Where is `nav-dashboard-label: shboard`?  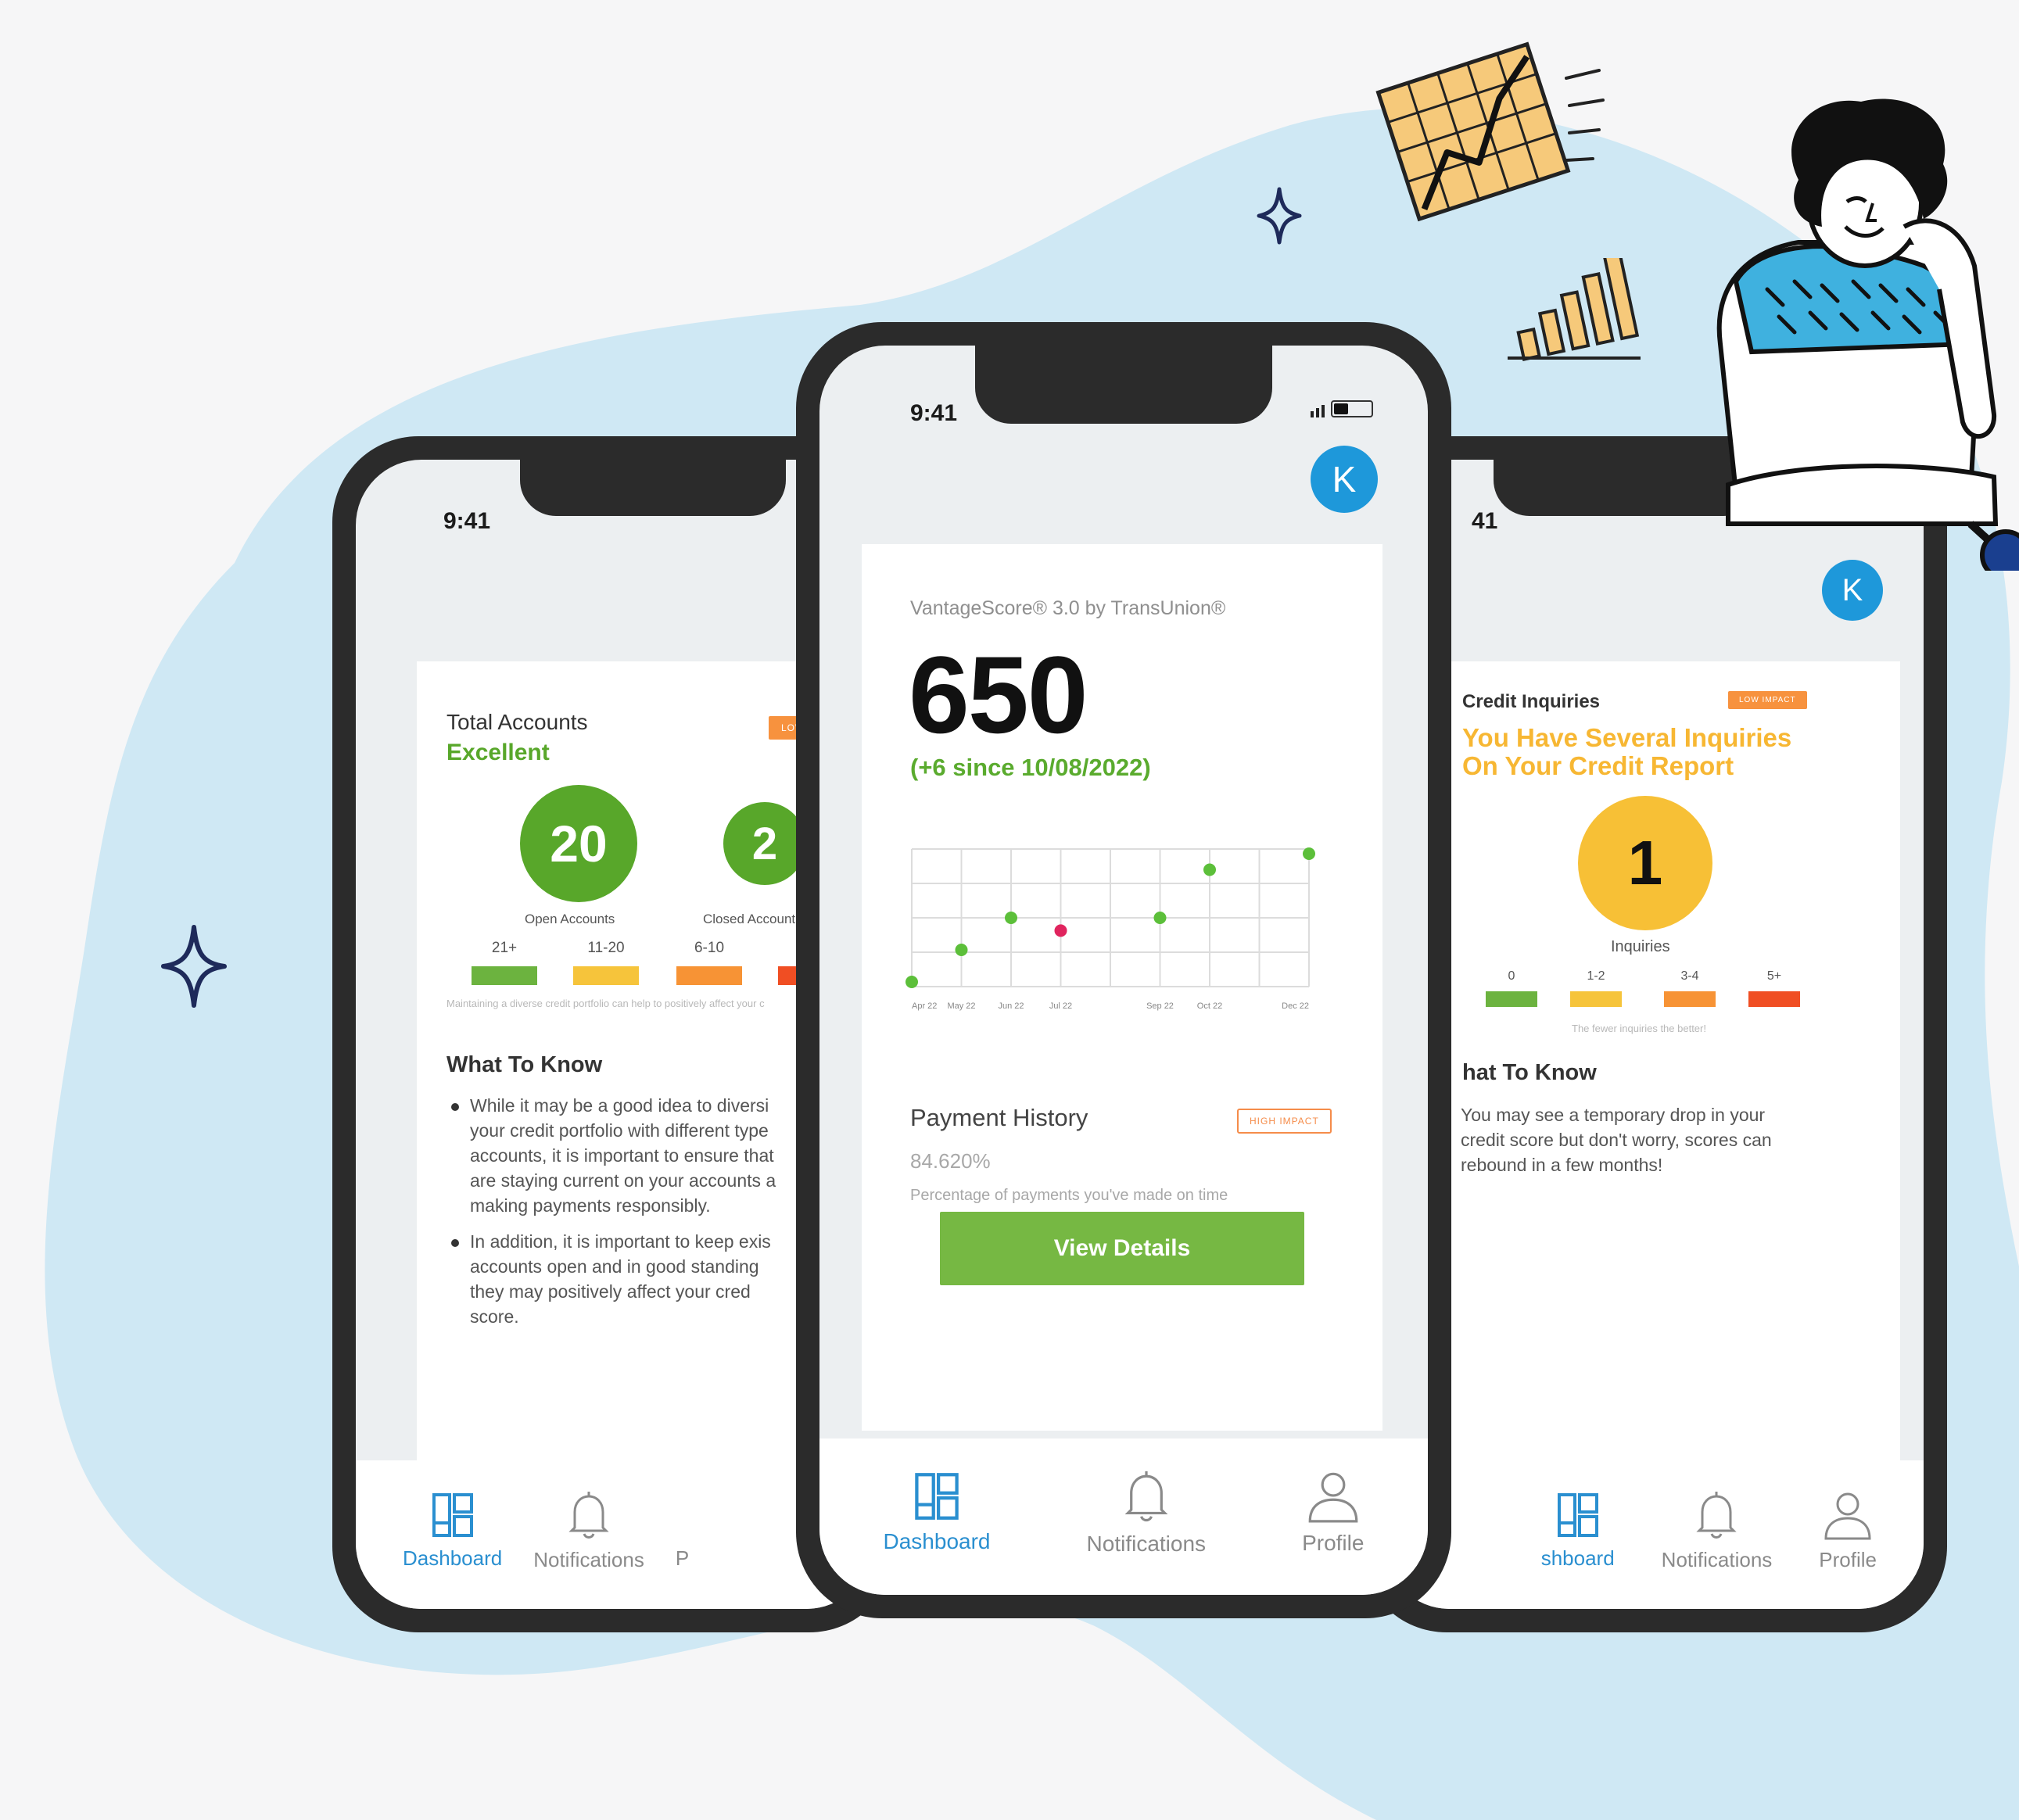 nav-dashboard-label: shboard is located at coordinates (1577, 1558).